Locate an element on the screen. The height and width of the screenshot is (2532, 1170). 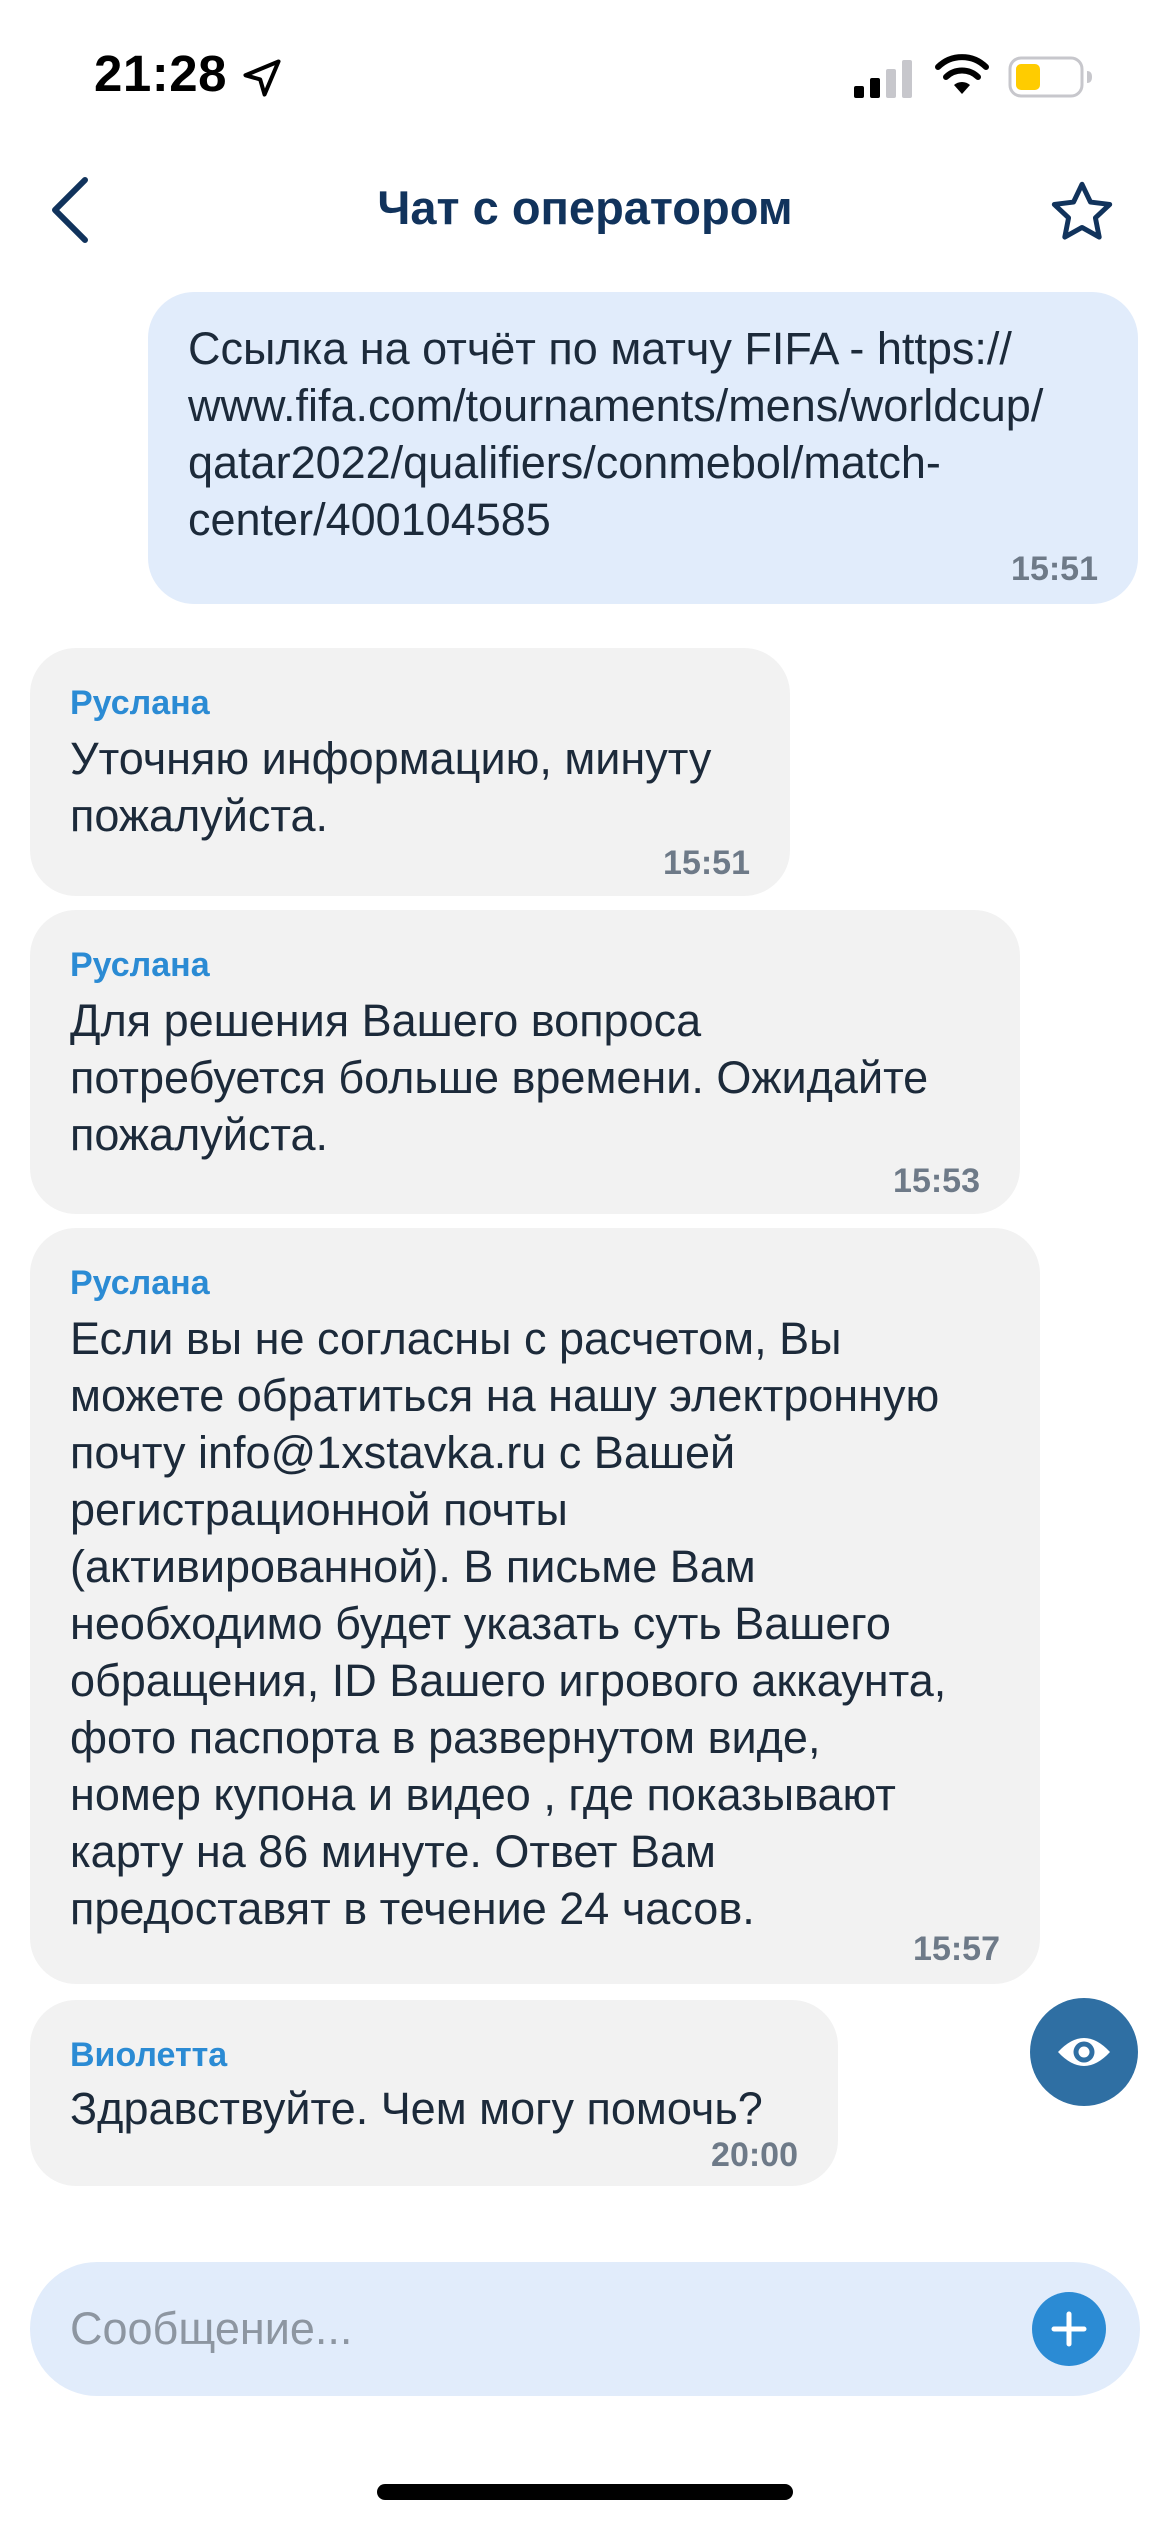
message-time: 20:00 is located at coordinates (754, 2155).